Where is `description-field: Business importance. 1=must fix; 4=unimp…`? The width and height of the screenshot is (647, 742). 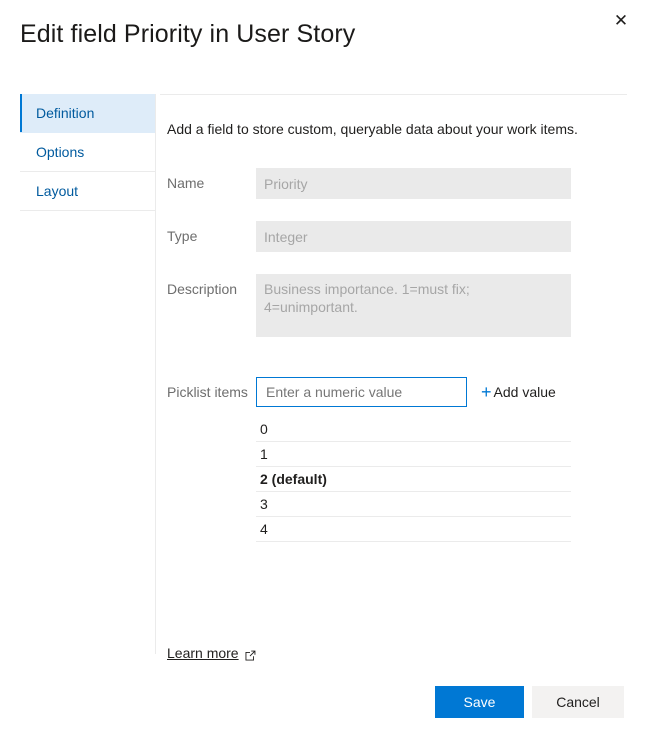
description-field: Business importance. 1=must fix; 4=unimp… is located at coordinates (413, 305).